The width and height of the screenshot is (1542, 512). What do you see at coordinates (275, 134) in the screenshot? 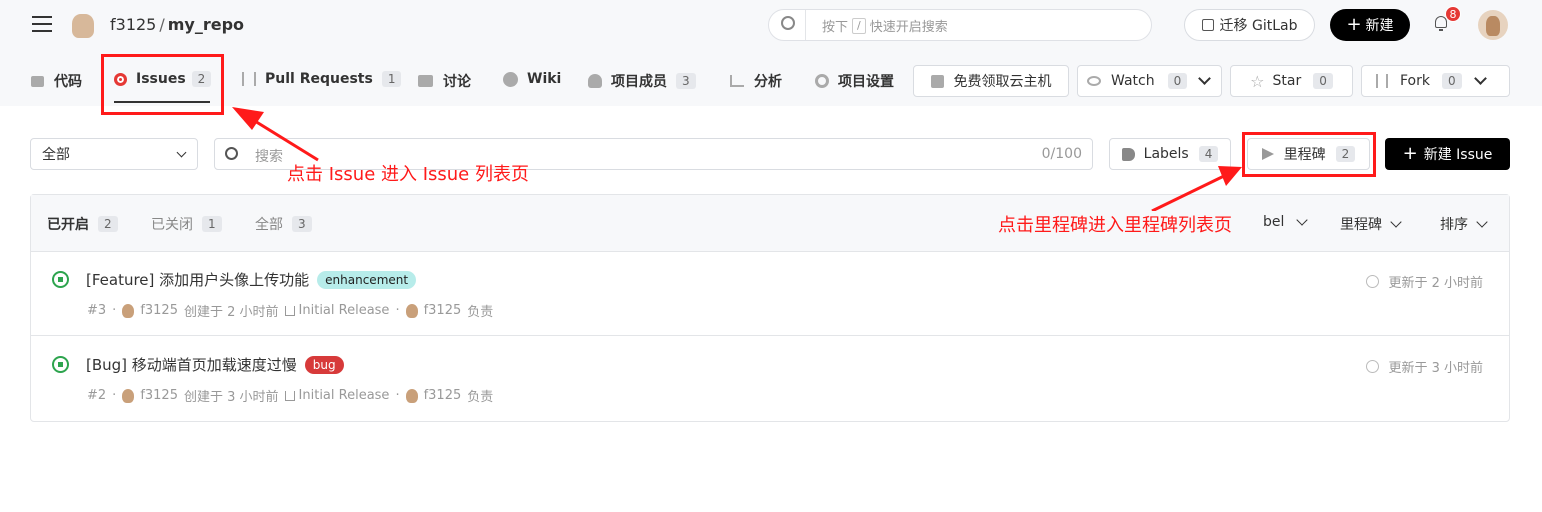
I see `issue-arrow` at bounding box center [275, 134].